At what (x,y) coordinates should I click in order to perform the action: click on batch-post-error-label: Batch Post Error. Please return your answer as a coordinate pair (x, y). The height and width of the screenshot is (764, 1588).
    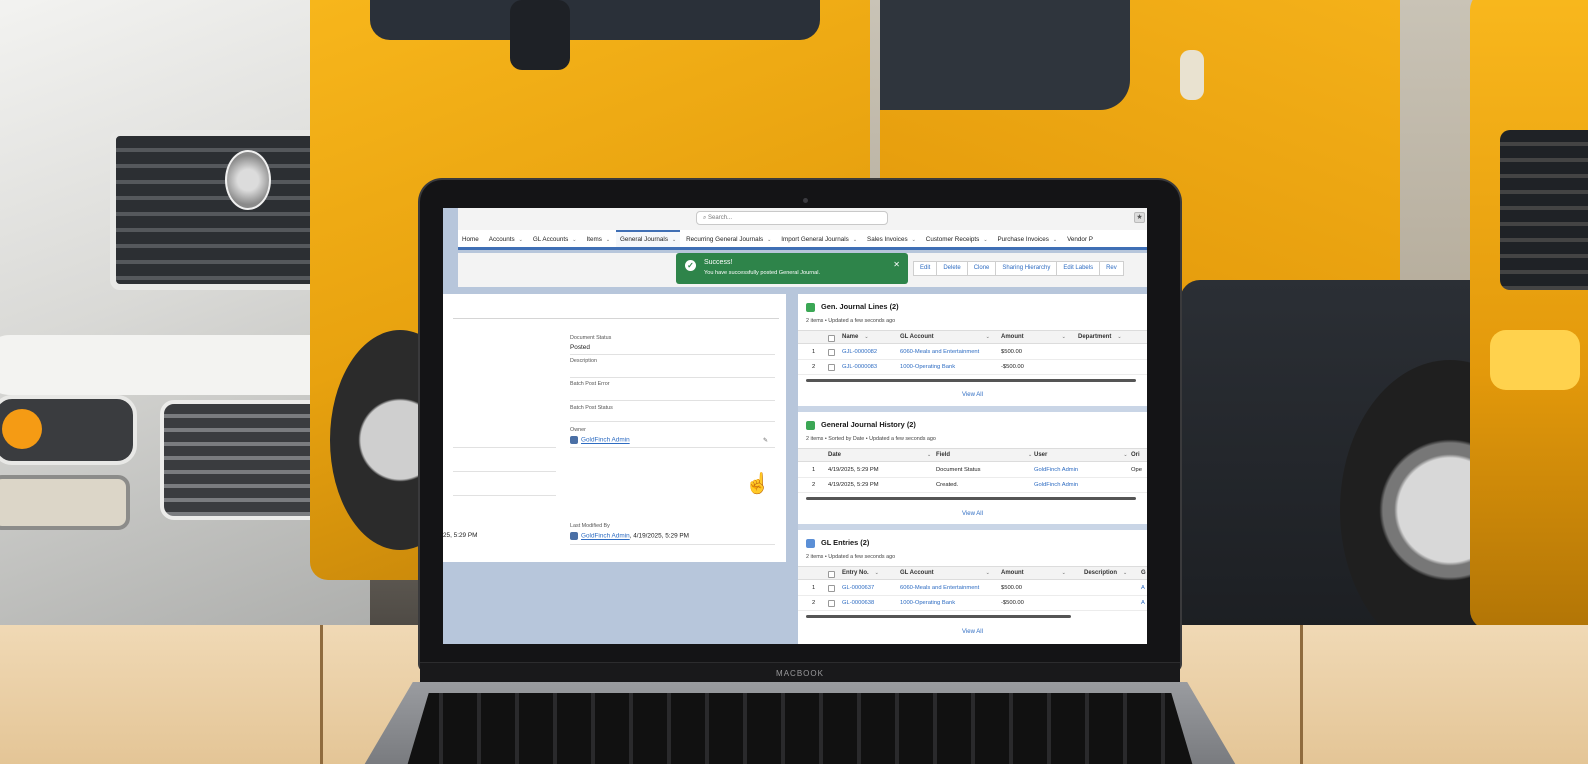
    Looking at the image, I should click on (590, 384).